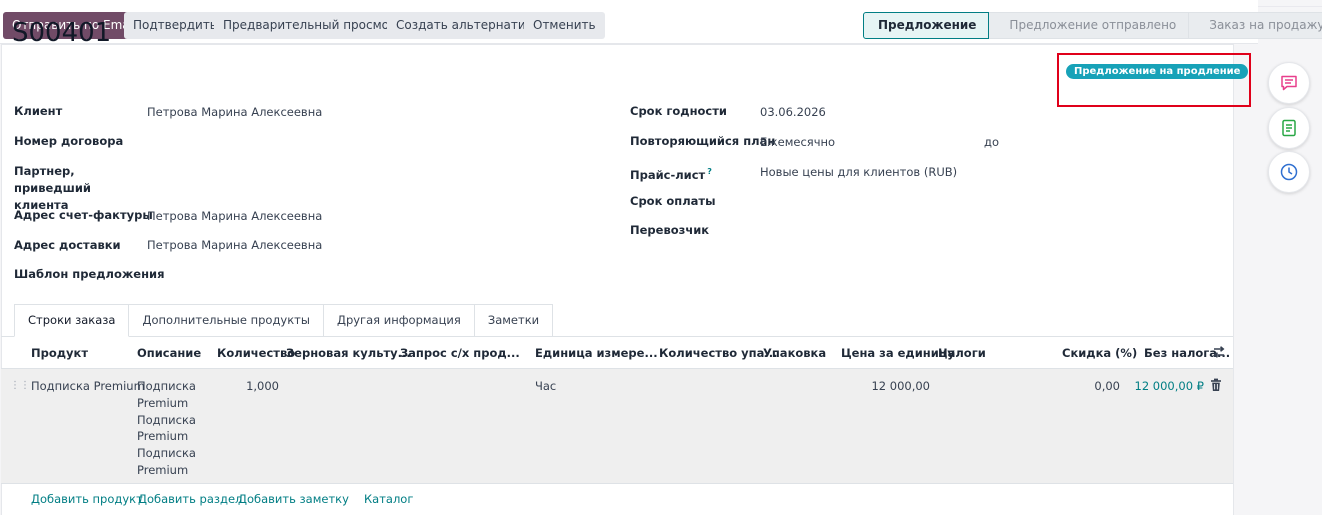 Image resolution: width=1322 pixels, height=515 pixels. I want to click on send-message-button, so click(1289, 83).